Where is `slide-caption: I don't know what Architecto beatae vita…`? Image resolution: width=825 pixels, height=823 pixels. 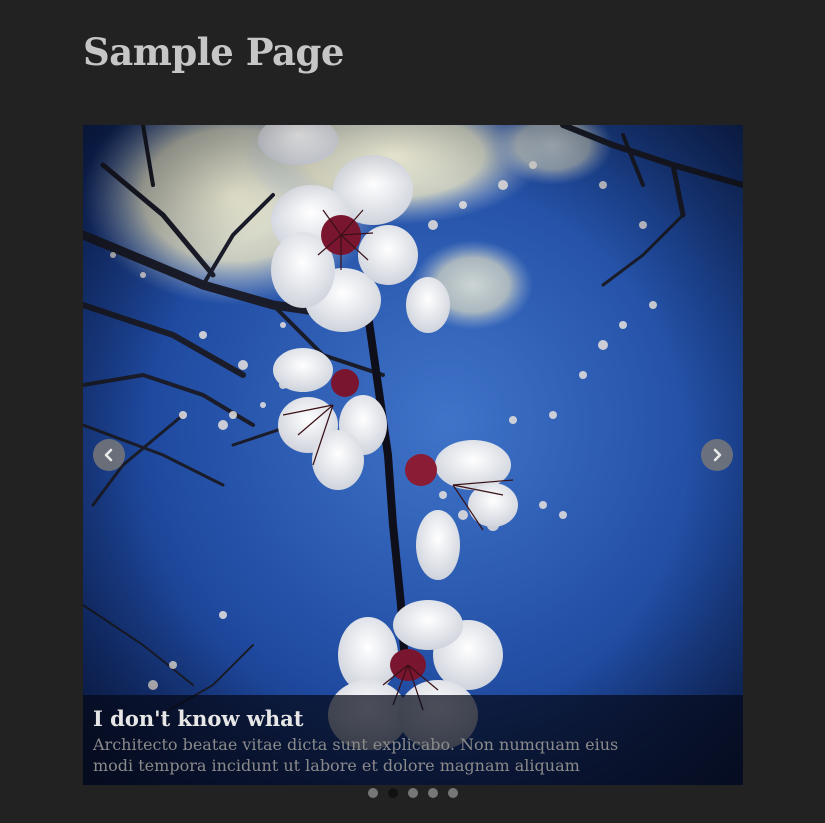 slide-caption: I don't know what Architecto beatae vita… is located at coordinates (413, 740).